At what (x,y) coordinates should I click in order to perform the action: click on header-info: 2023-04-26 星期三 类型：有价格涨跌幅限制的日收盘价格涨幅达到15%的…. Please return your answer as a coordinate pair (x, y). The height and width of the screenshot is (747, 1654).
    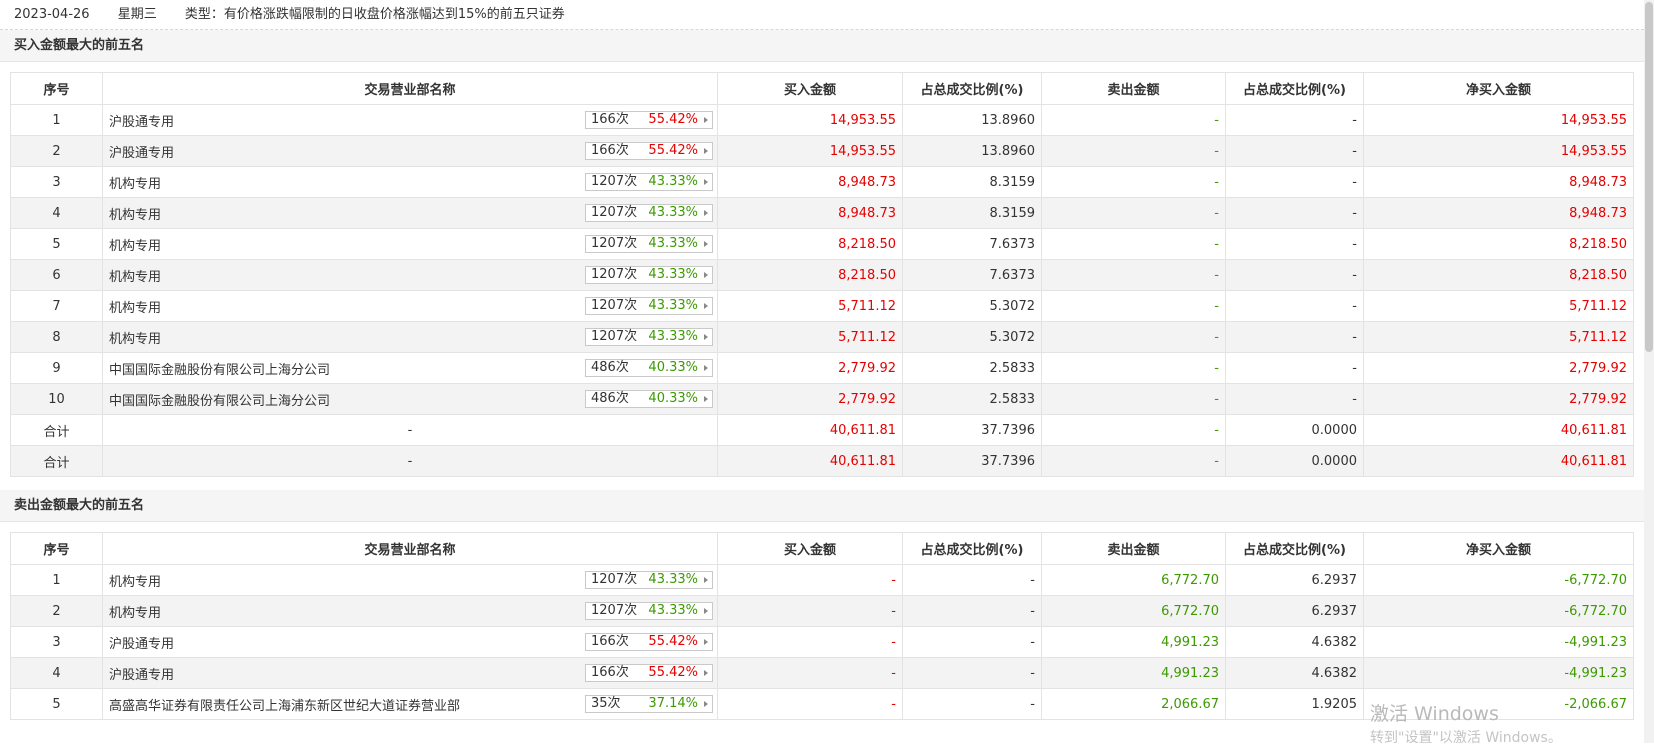
    Looking at the image, I should click on (827, 15).